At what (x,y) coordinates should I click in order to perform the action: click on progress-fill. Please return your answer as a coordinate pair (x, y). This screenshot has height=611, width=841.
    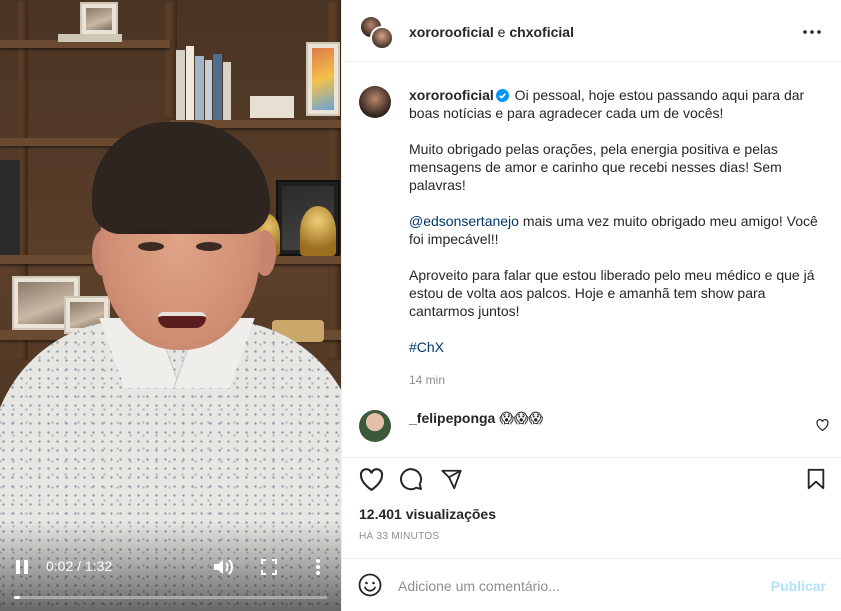
    Looking at the image, I should click on (17, 597).